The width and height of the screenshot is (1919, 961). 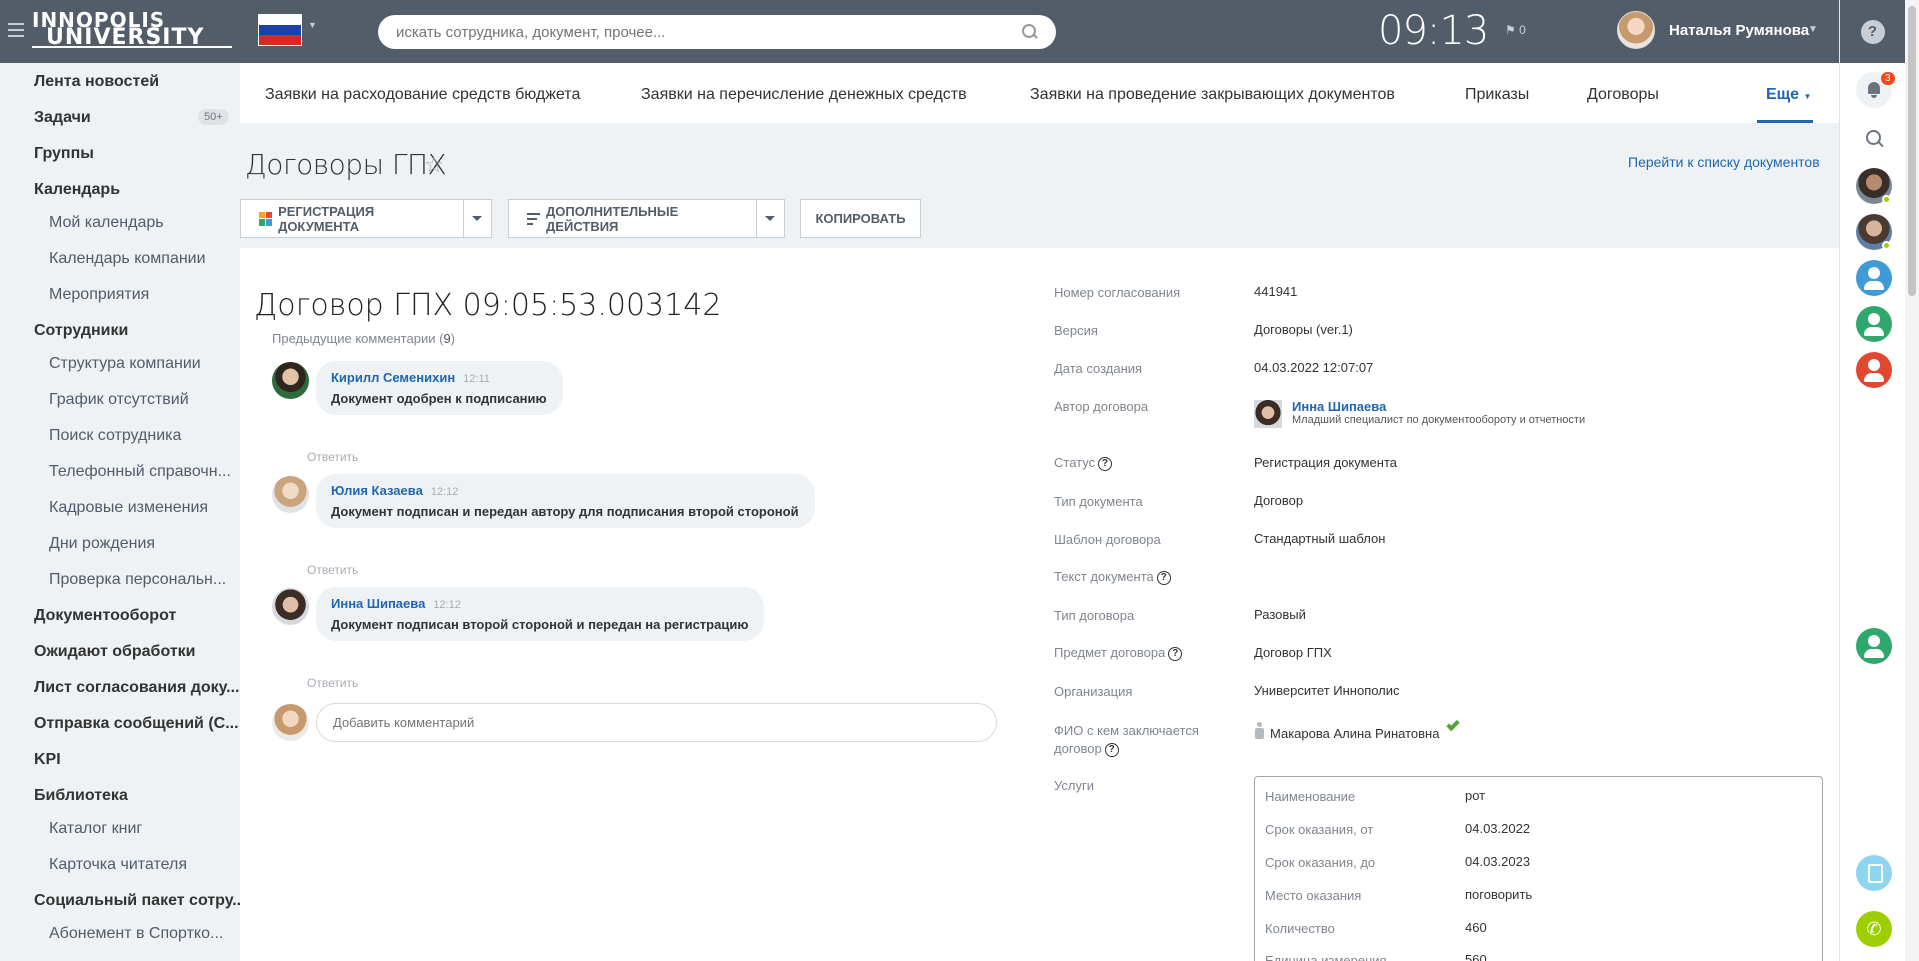 What do you see at coordinates (1783, 94) in the screenshot?
I see `tab-more-label: Еще` at bounding box center [1783, 94].